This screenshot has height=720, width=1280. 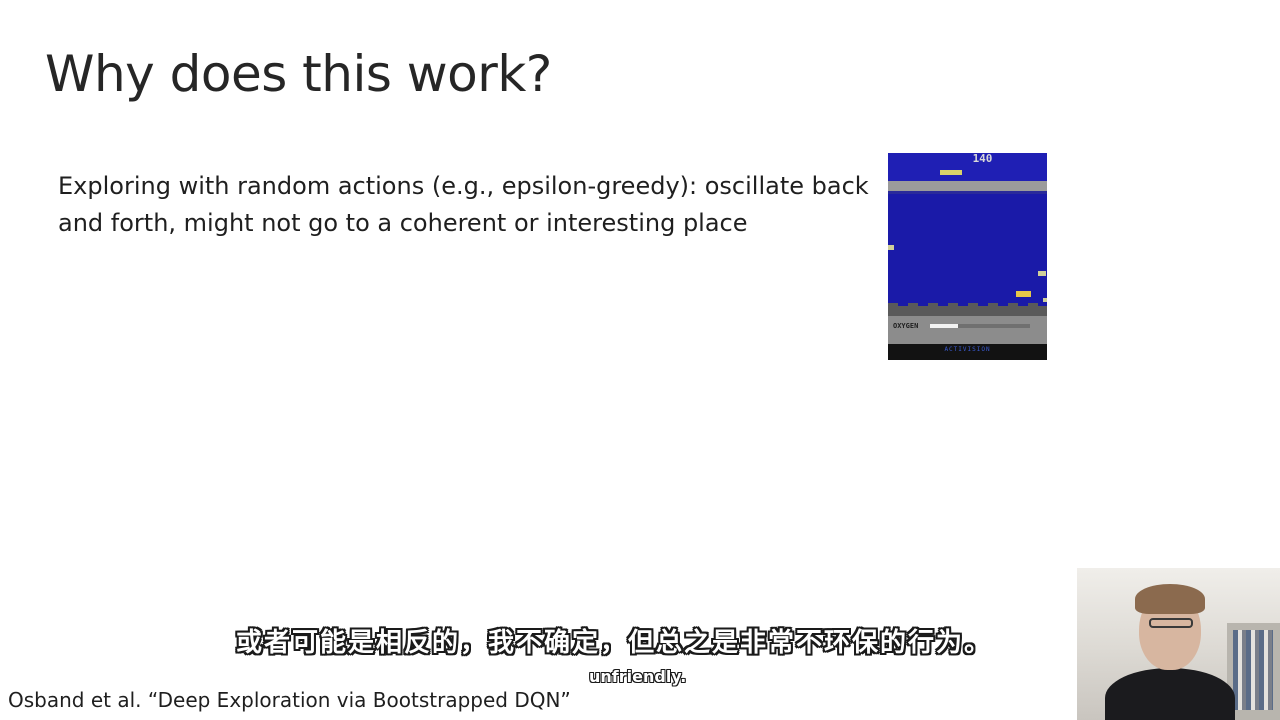 I want to click on water-surface, so click(x=967, y=186).